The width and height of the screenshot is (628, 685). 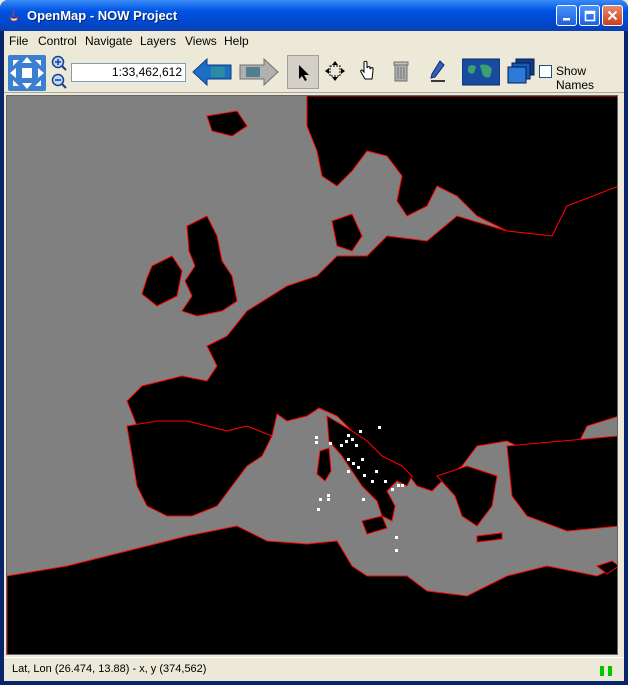 I want to click on ireland, so click(x=162, y=281).